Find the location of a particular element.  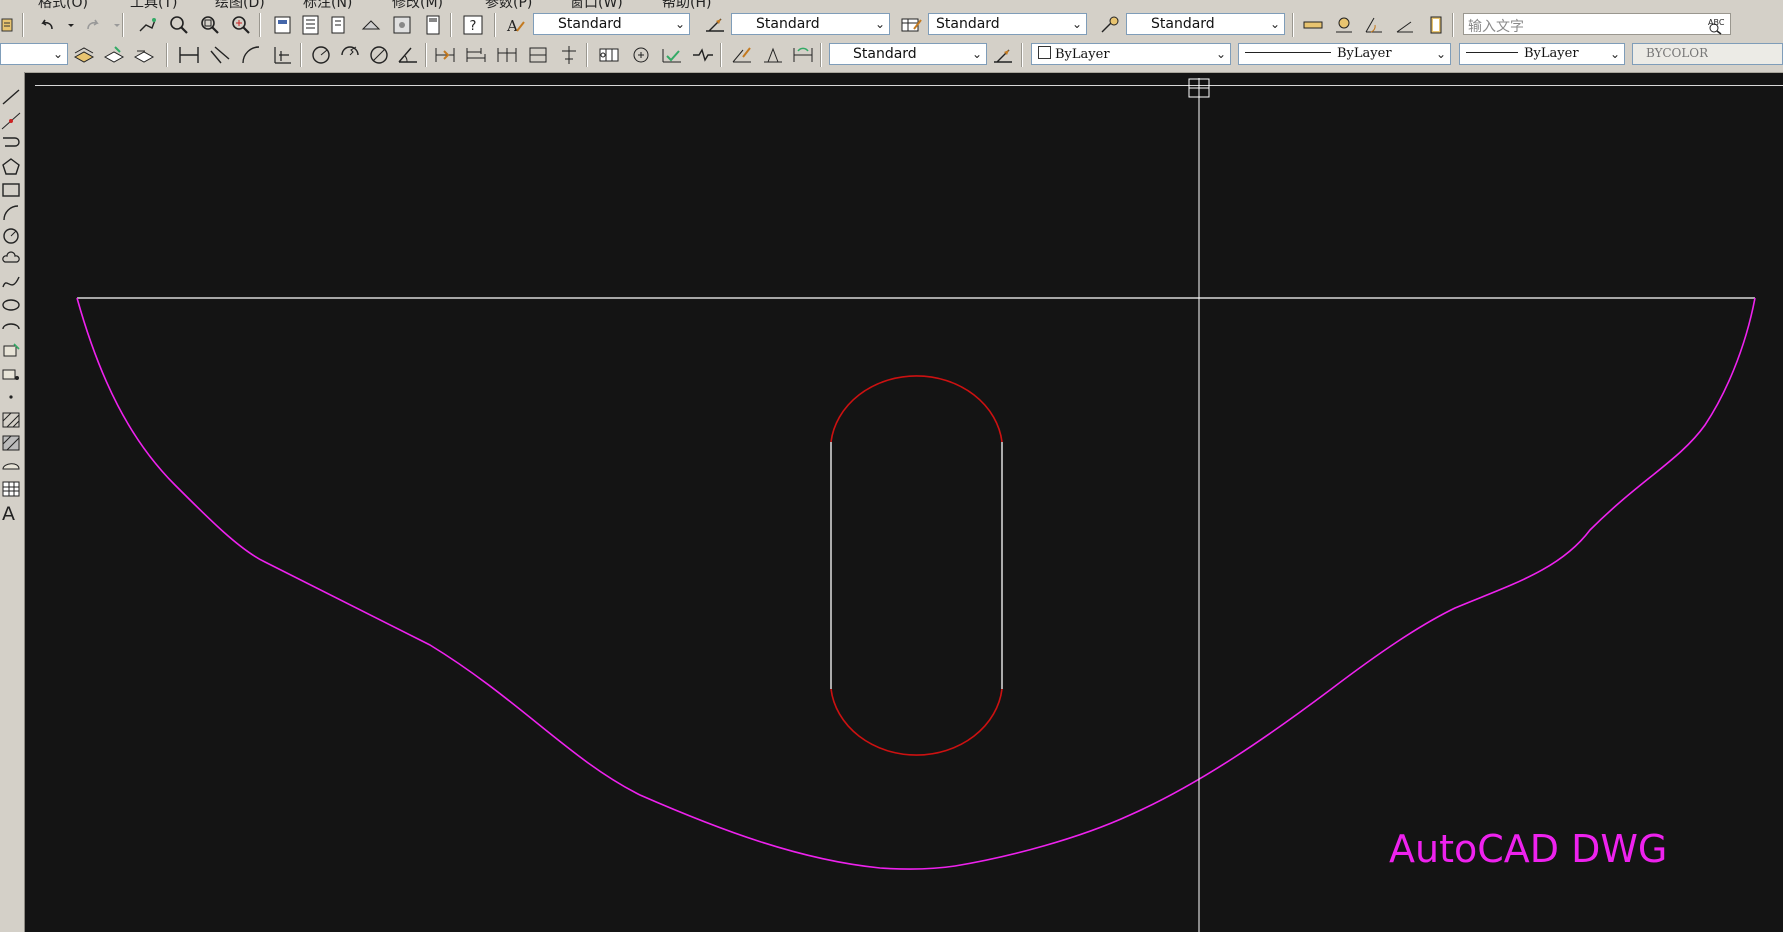

slot-bottom-arc is located at coordinates (916, 722).